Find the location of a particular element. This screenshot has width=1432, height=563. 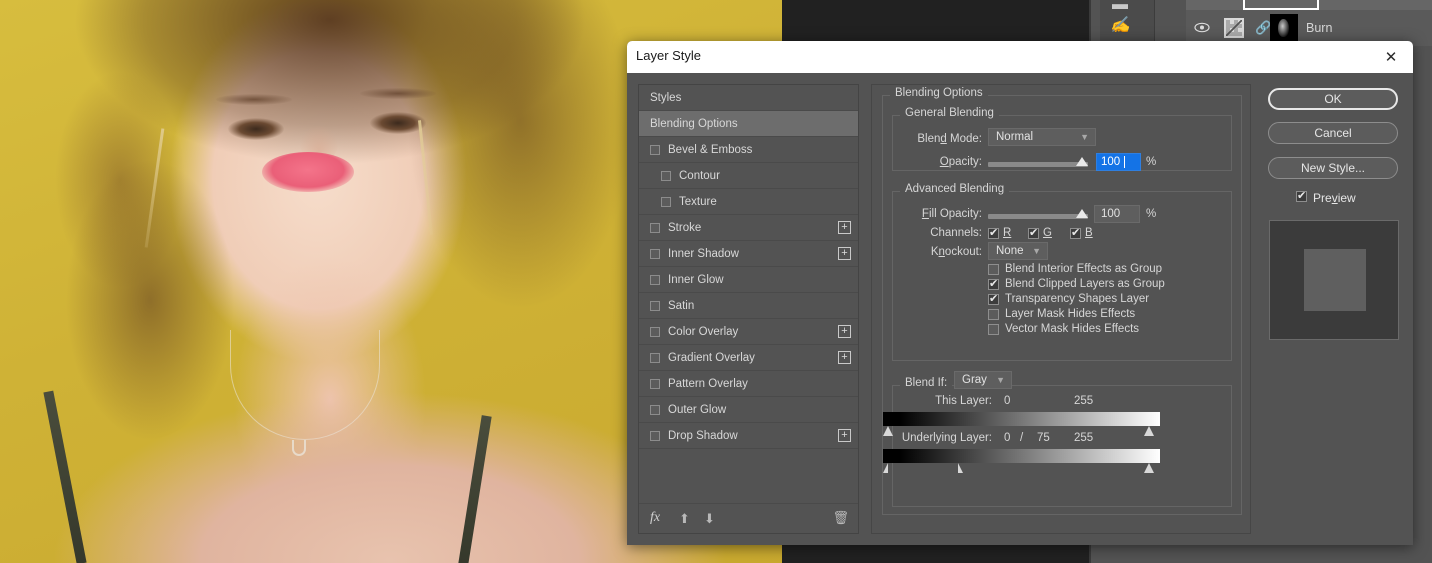

checkbox-transparency-shapes-layer is located at coordinates (993, 298).